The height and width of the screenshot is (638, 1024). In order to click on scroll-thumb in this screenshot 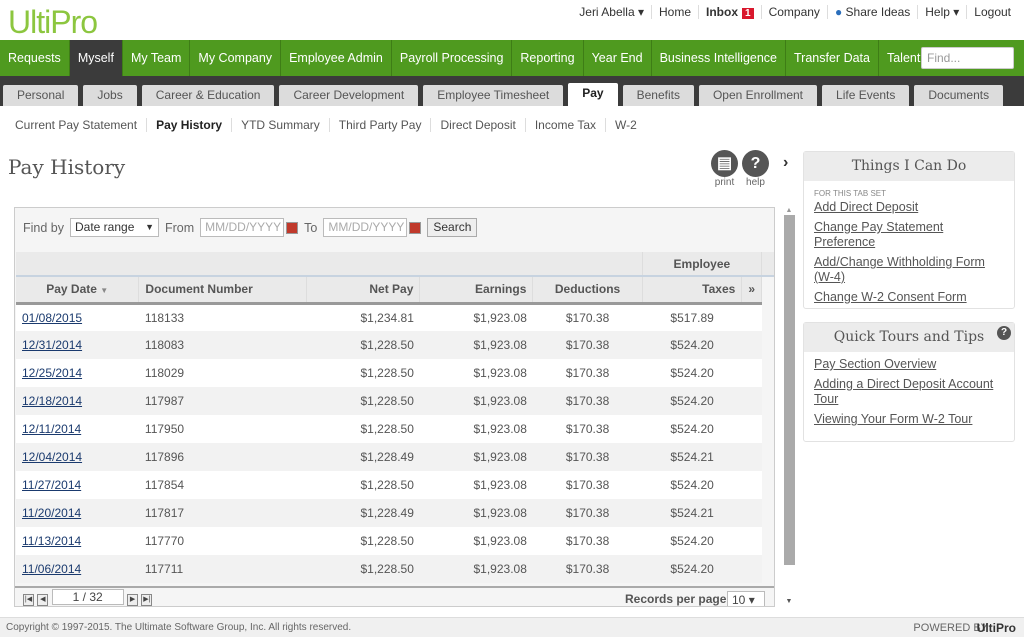, I will do `click(789, 390)`.